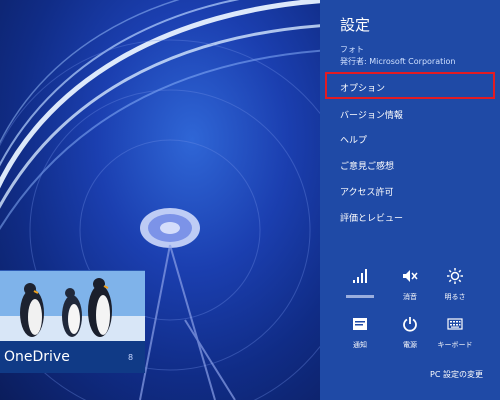  What do you see at coordinates (455, 287) in the screenshot?
I see `brightness-button: 明るさ` at bounding box center [455, 287].